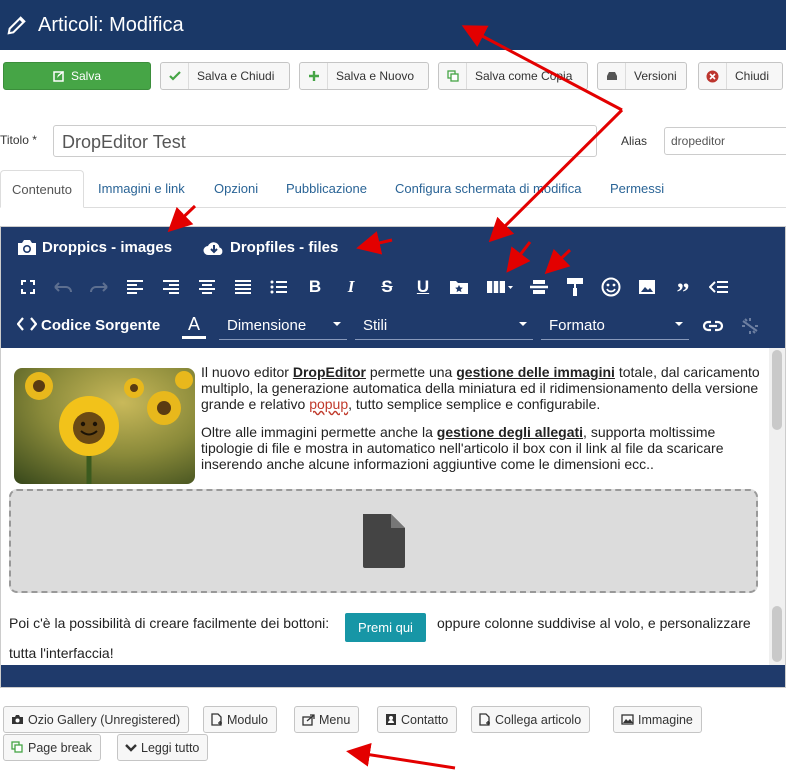  What do you see at coordinates (52, 747) in the screenshot?
I see `page-break-button: Page break` at bounding box center [52, 747].